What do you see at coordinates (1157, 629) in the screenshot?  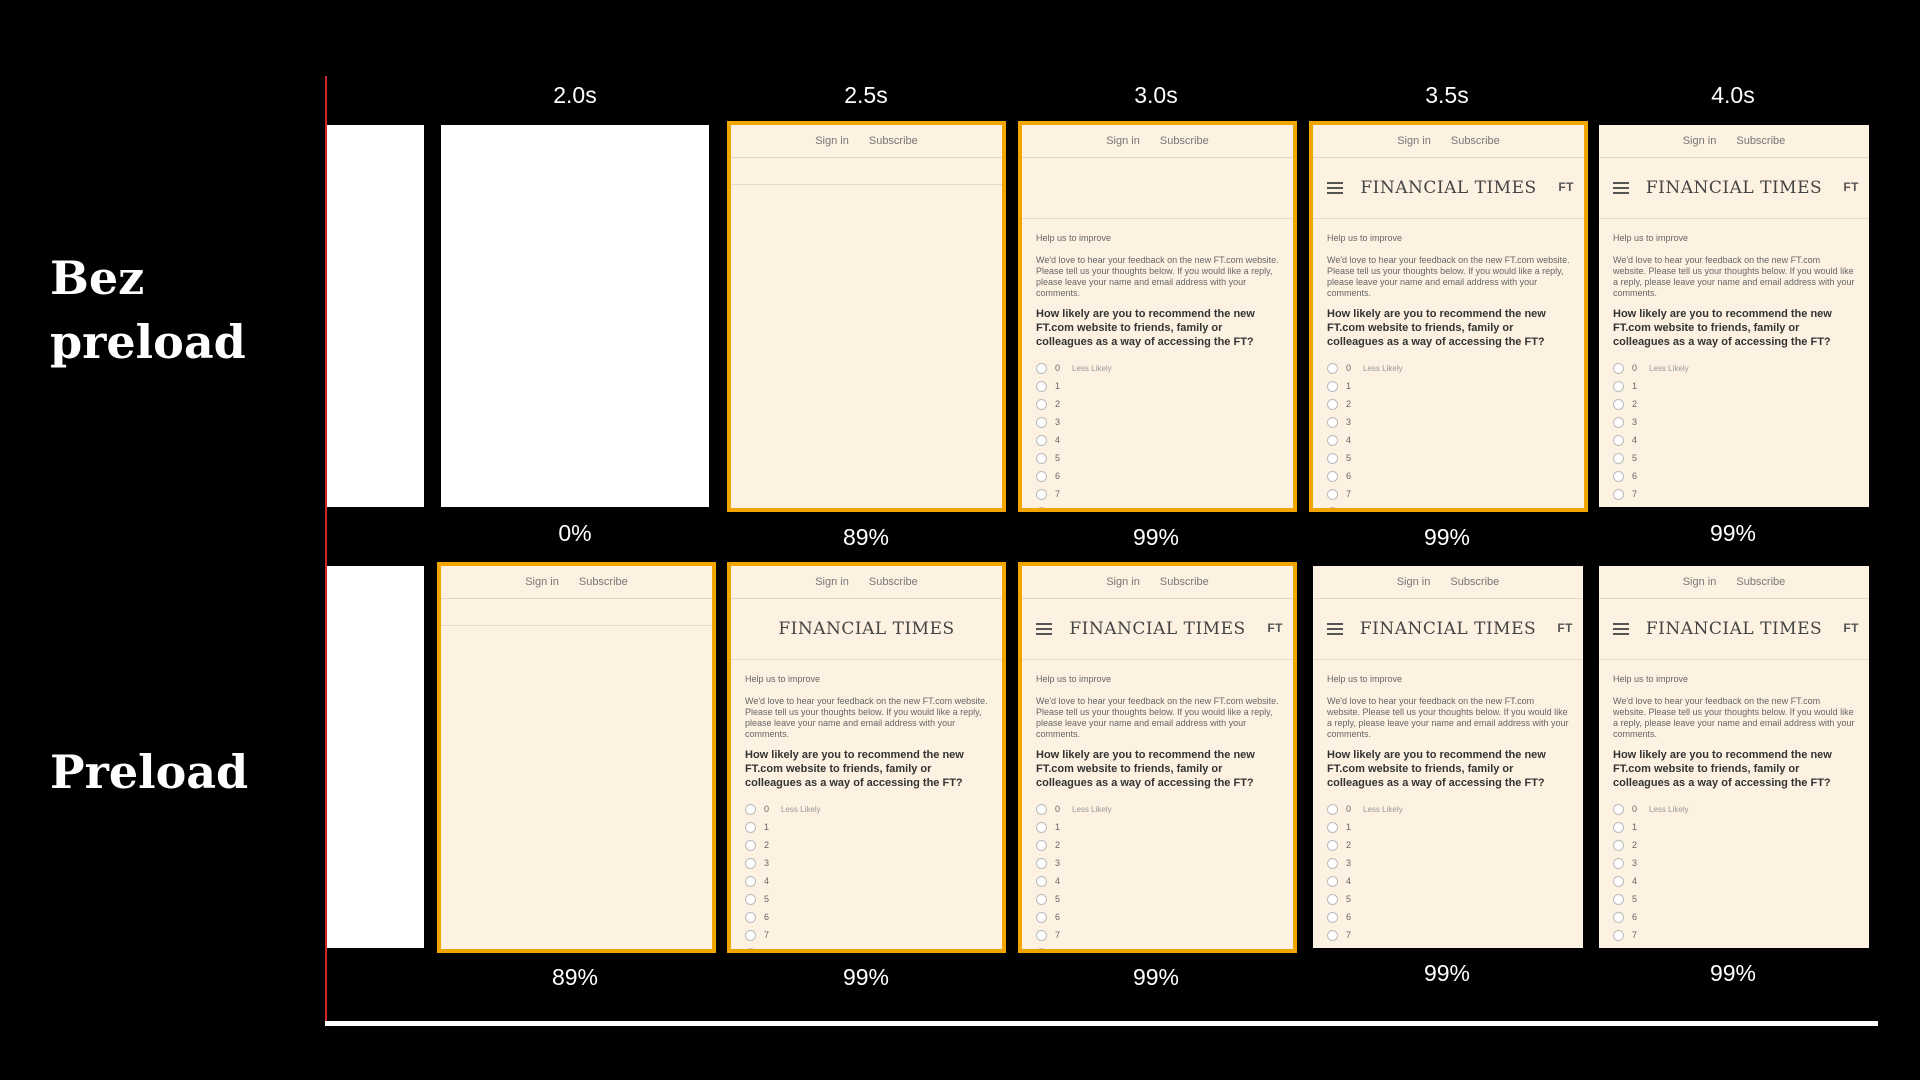 I see `masthead: FINANCIAL TIMES FT` at bounding box center [1157, 629].